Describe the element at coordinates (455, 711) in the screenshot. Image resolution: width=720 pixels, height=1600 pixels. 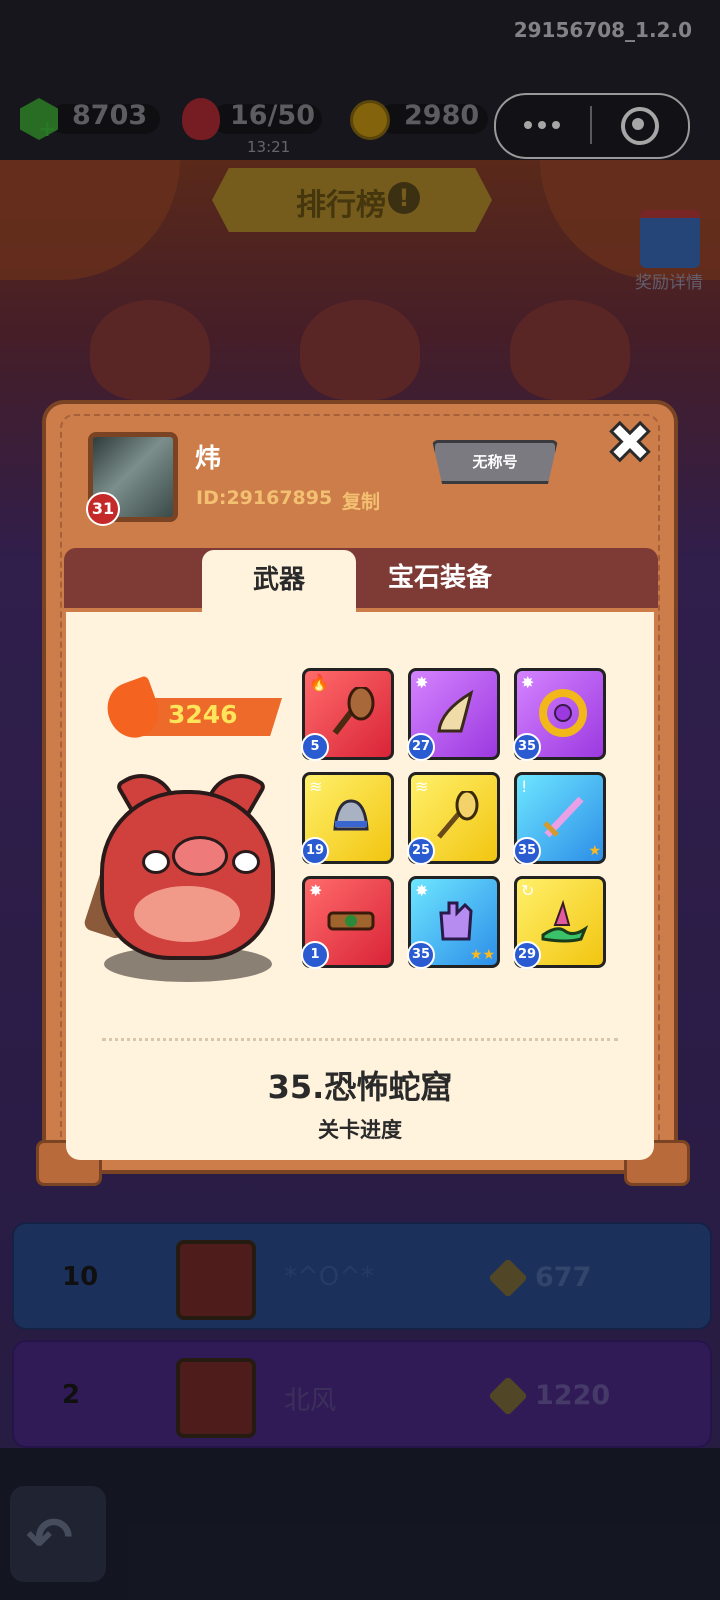
I see `horn-icon` at that location.